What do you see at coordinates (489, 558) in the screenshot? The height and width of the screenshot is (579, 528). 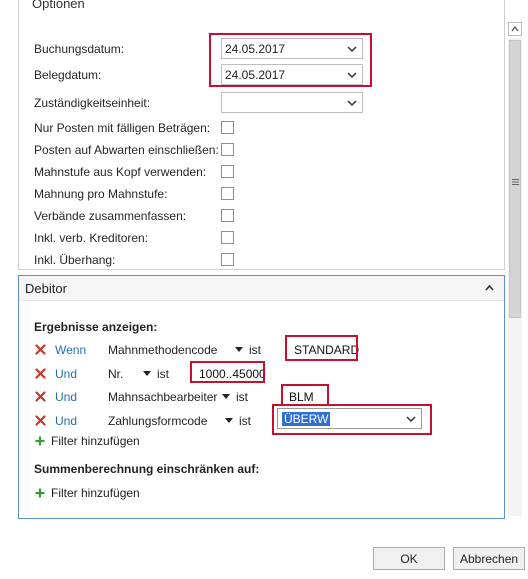 I see `cancel-button: Abbrechen` at bounding box center [489, 558].